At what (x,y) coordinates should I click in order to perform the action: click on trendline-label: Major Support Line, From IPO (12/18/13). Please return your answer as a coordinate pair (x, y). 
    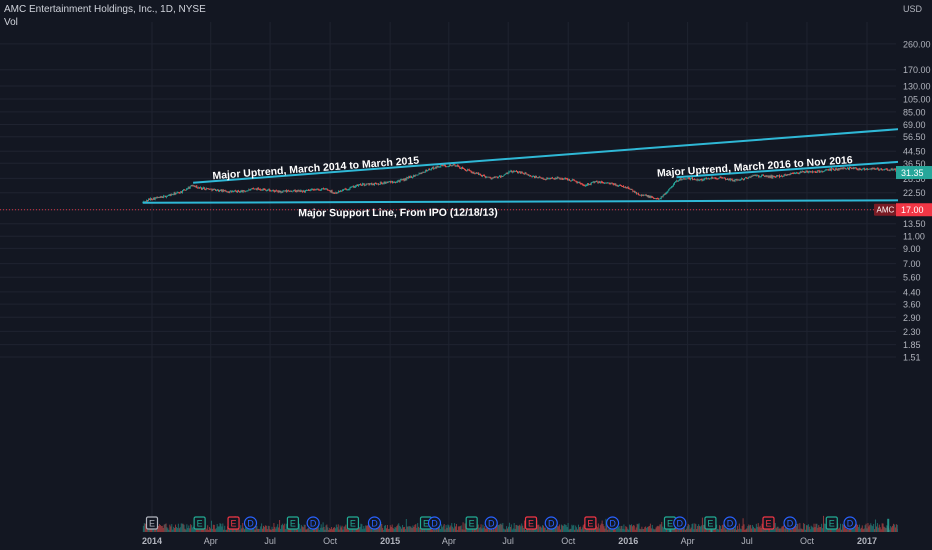
    Looking at the image, I should click on (398, 213).